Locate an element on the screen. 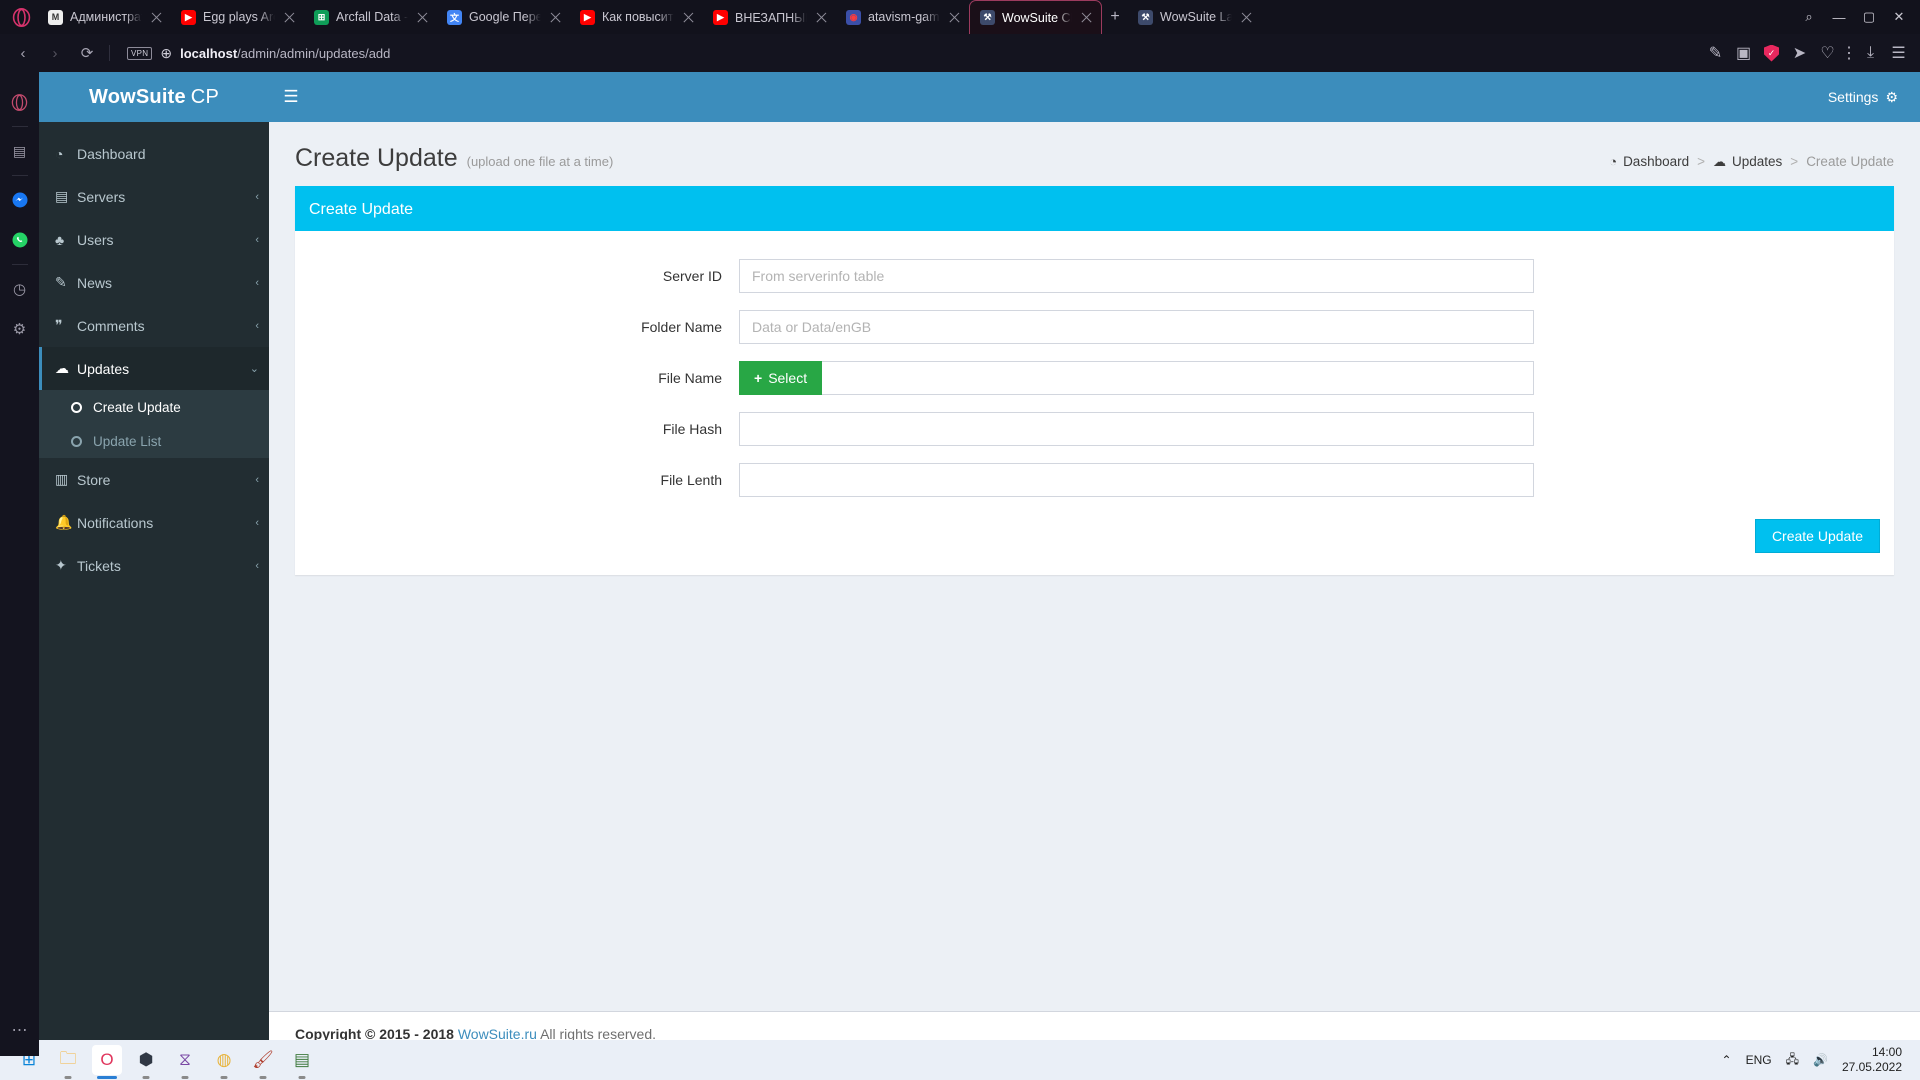 This screenshot has width=1920, height=1080. network-icon: 🖧 is located at coordinates (1792, 1060).